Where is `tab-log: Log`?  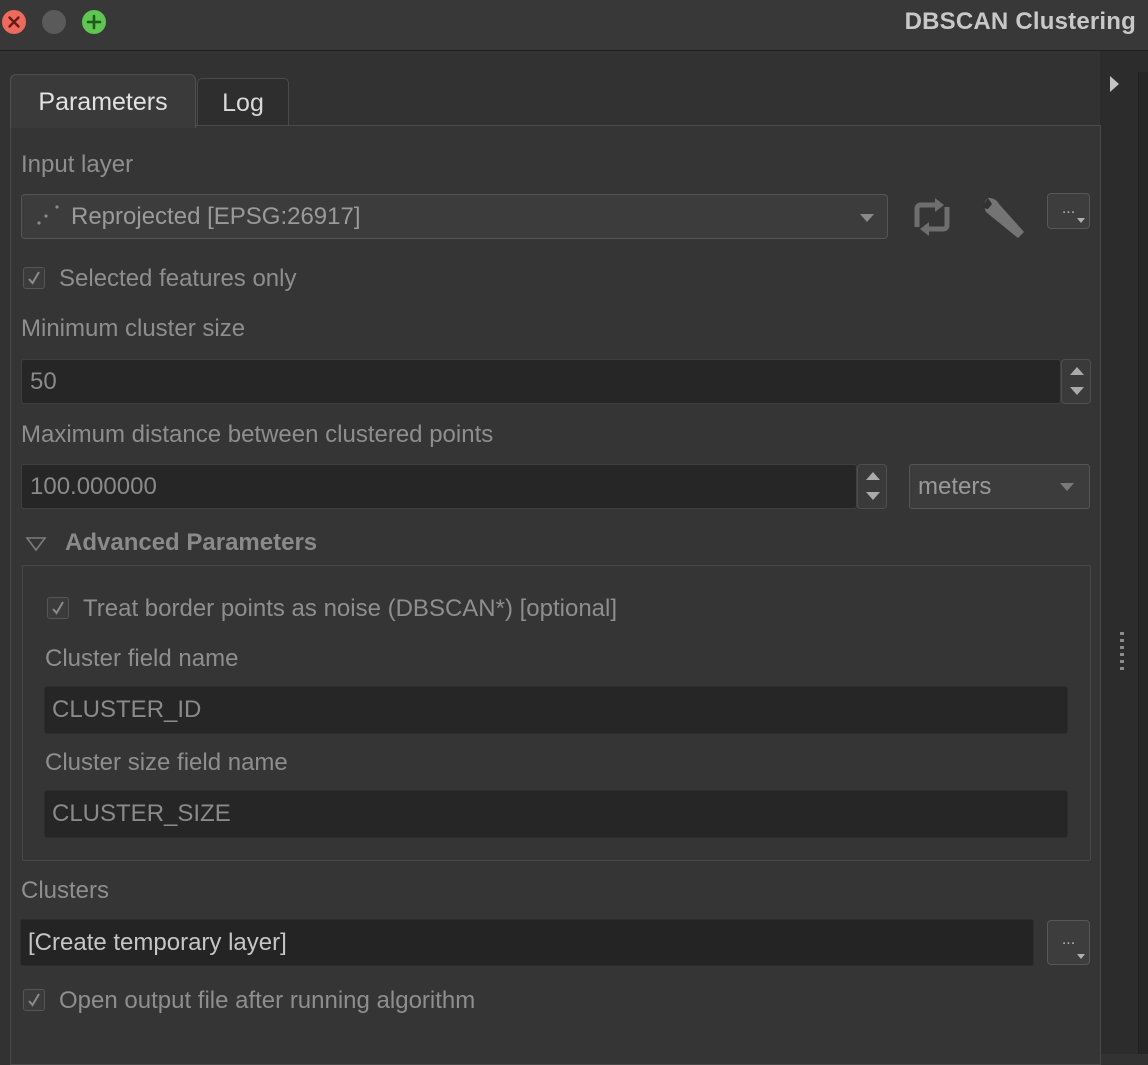
tab-log: Log is located at coordinates (243, 101).